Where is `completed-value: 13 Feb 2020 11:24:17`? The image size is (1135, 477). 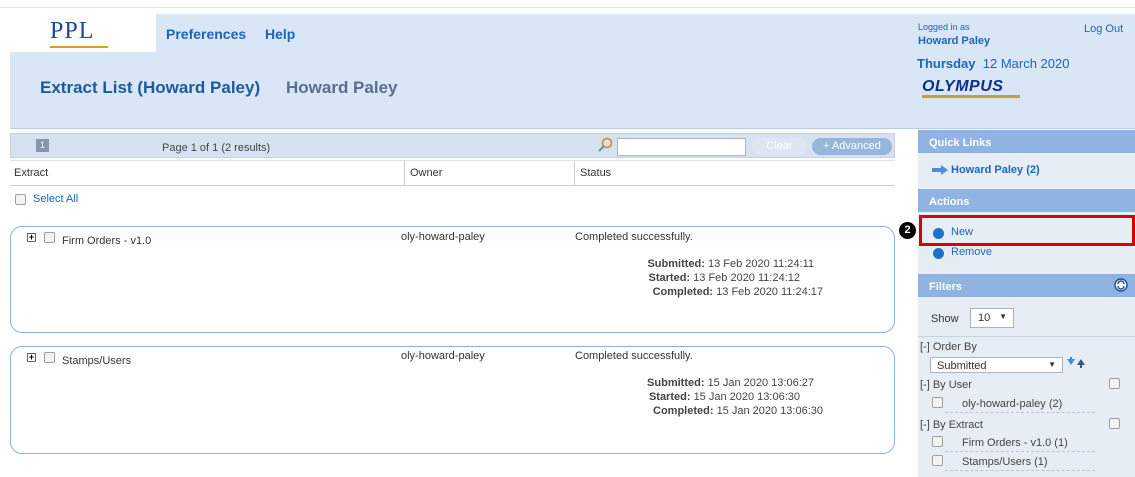 completed-value: 13 Feb 2020 11:24:17 is located at coordinates (769, 292).